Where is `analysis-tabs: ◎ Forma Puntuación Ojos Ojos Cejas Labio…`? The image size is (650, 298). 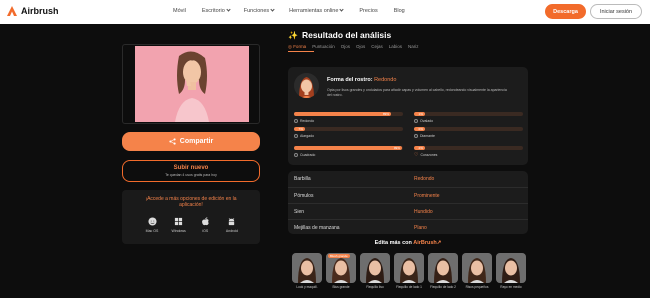
analysis-tabs: ◎ Forma Puntuación Ojos Ojos Cejas Labio… is located at coordinates (353, 47).